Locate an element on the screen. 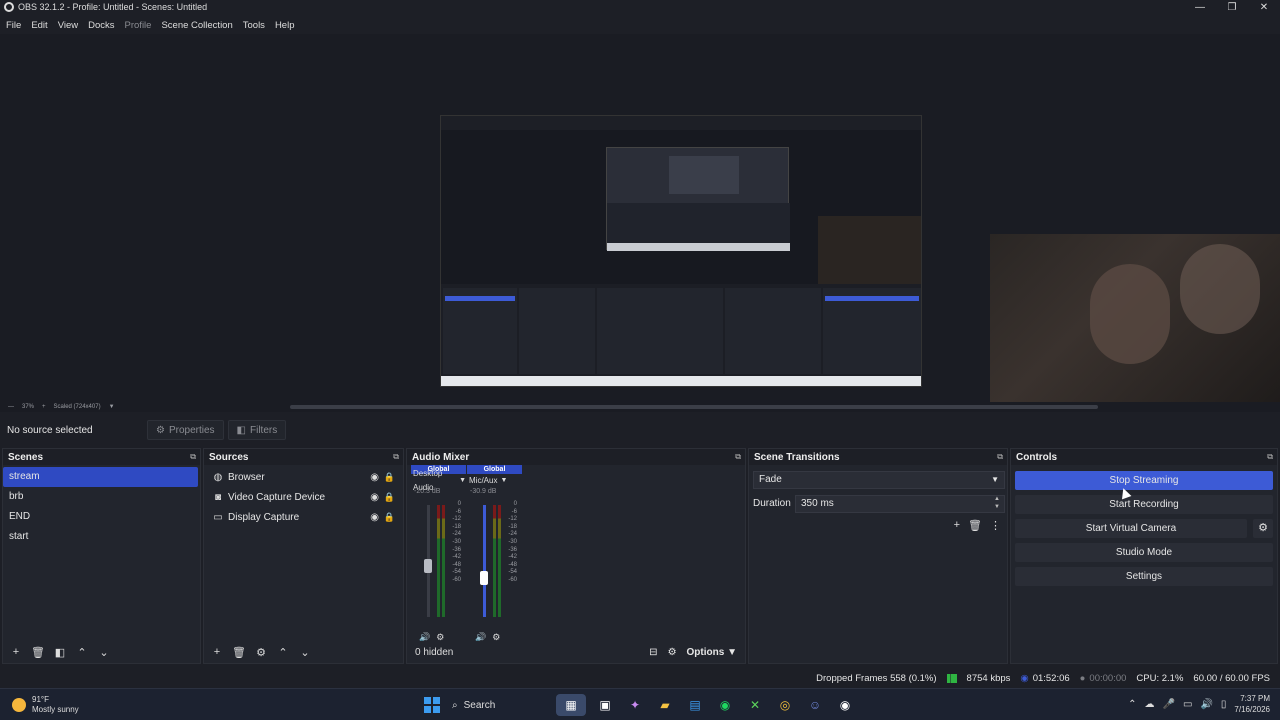 The width and height of the screenshot is (1280, 720). stop-streaming-button: Stop Streaming is located at coordinates (1144, 480).